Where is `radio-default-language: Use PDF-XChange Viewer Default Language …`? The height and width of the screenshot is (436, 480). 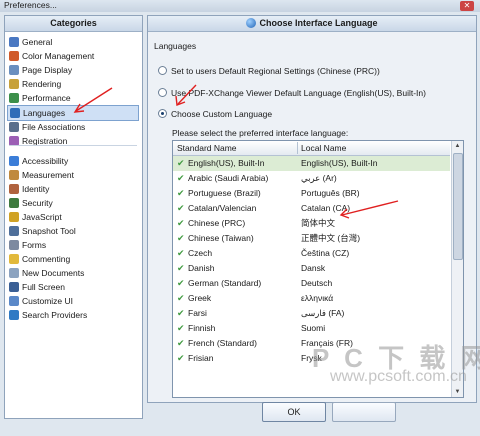
radio-default-language: Use PDF-XChange Viewer Default Language … is located at coordinates (292, 93).